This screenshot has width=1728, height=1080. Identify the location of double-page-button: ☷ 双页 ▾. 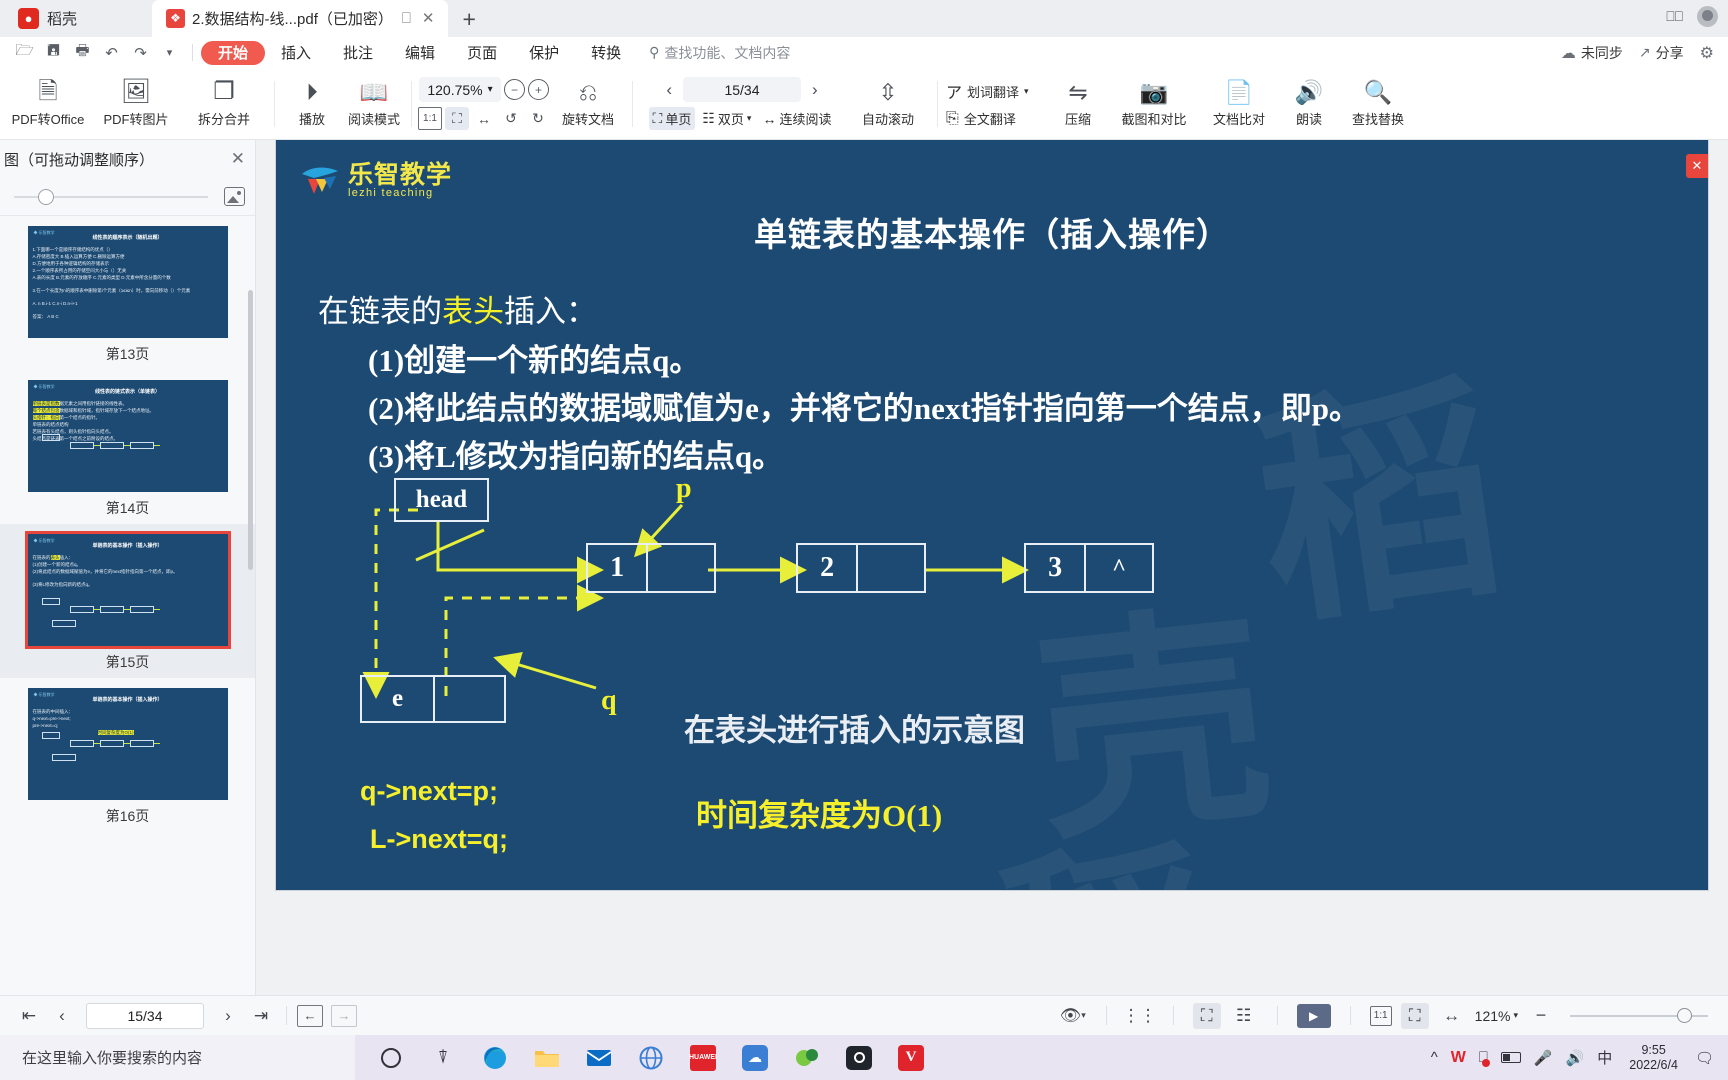
(726, 118).